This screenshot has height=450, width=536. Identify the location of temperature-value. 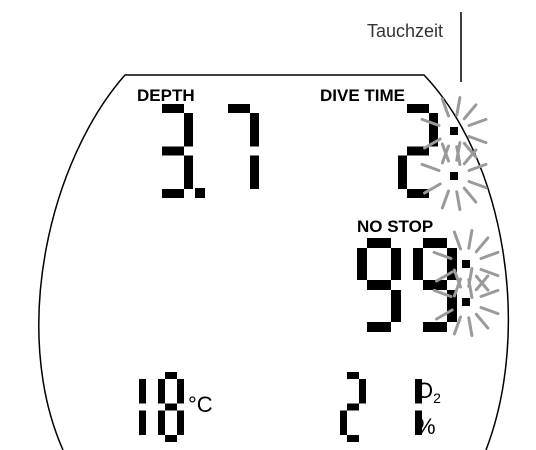
(161, 407).